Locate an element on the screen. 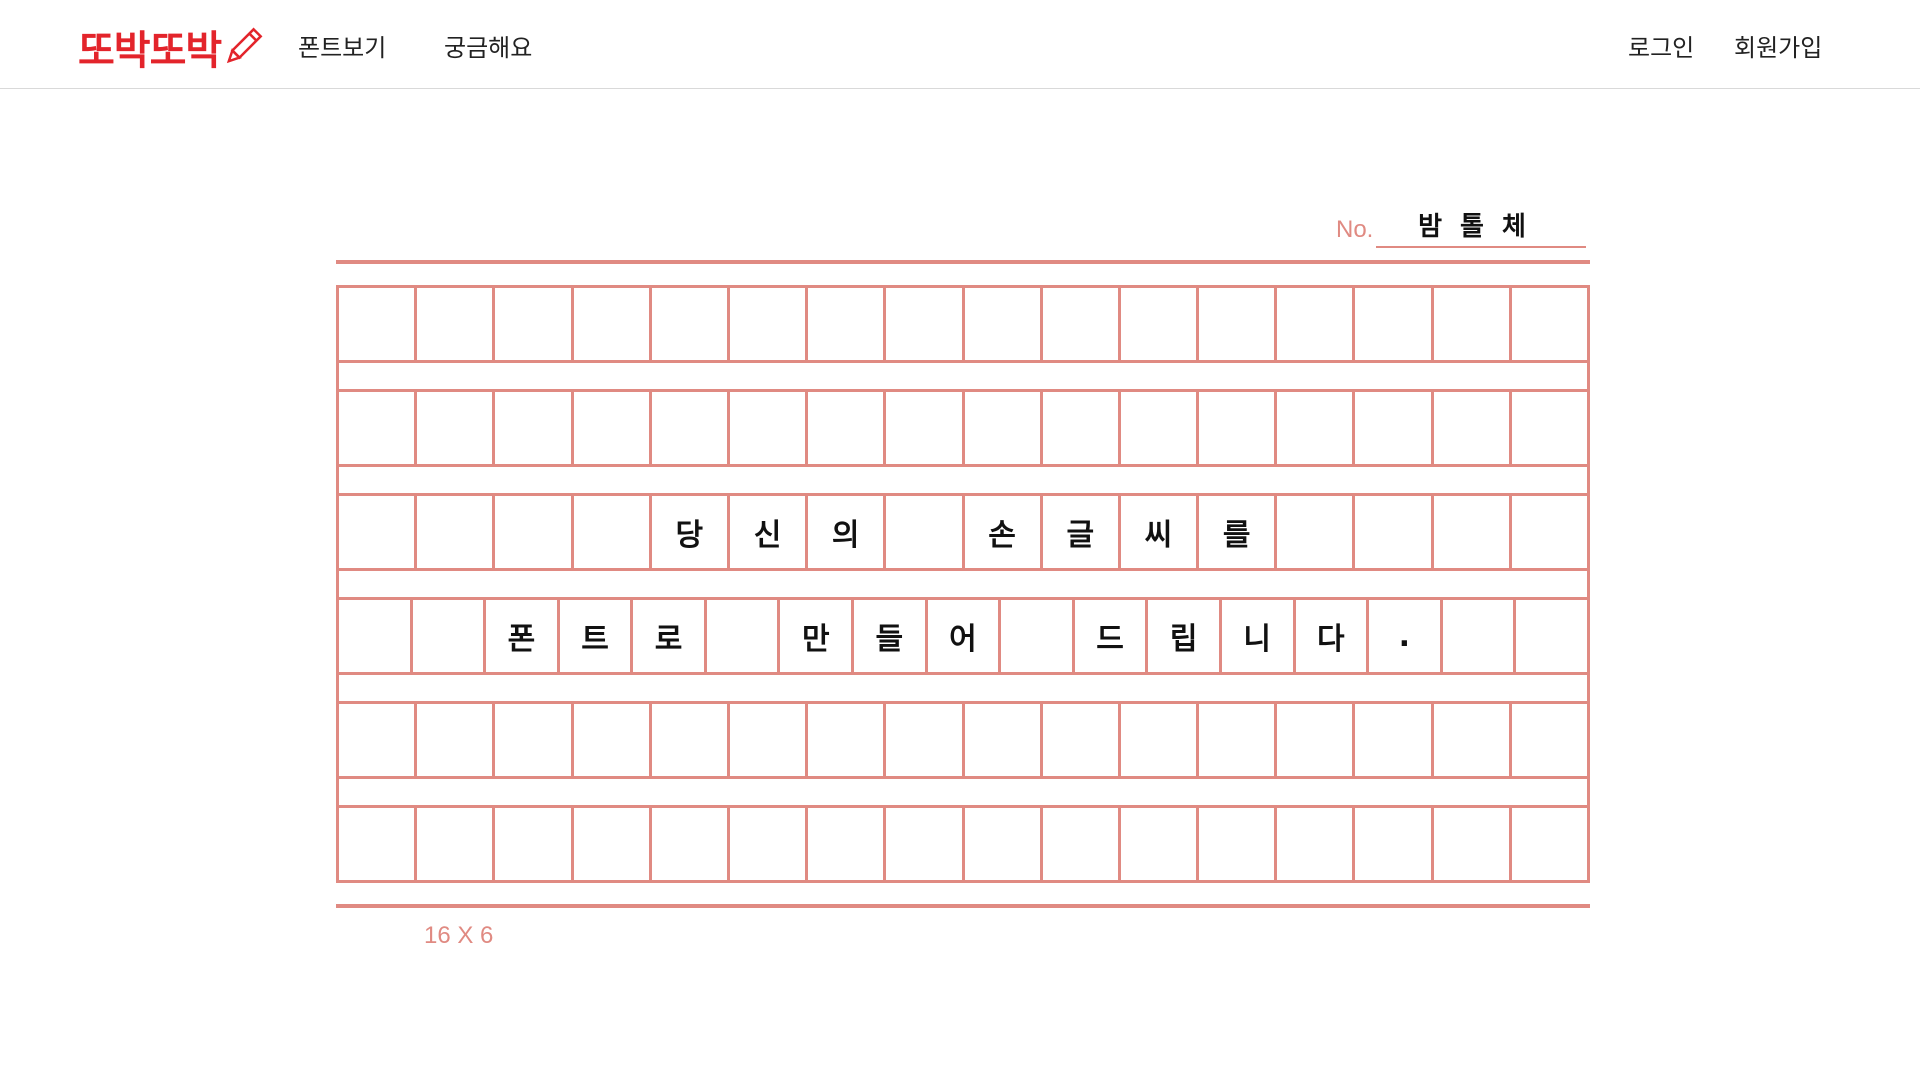 This screenshot has height=1080, width=1920. grid-cell: 신 is located at coordinates (767, 532).